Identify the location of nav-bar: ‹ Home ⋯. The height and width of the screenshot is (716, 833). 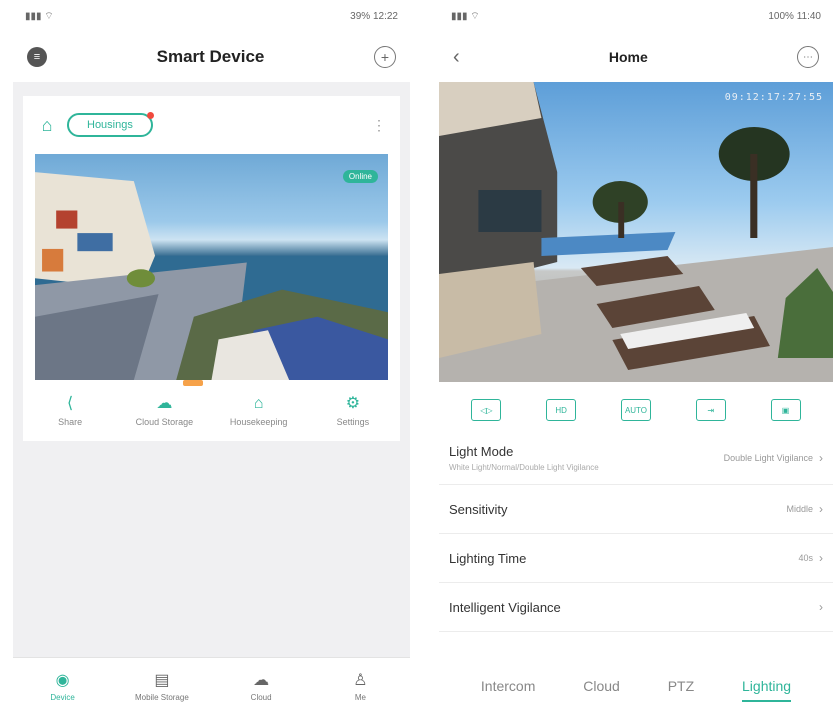
(636, 57).